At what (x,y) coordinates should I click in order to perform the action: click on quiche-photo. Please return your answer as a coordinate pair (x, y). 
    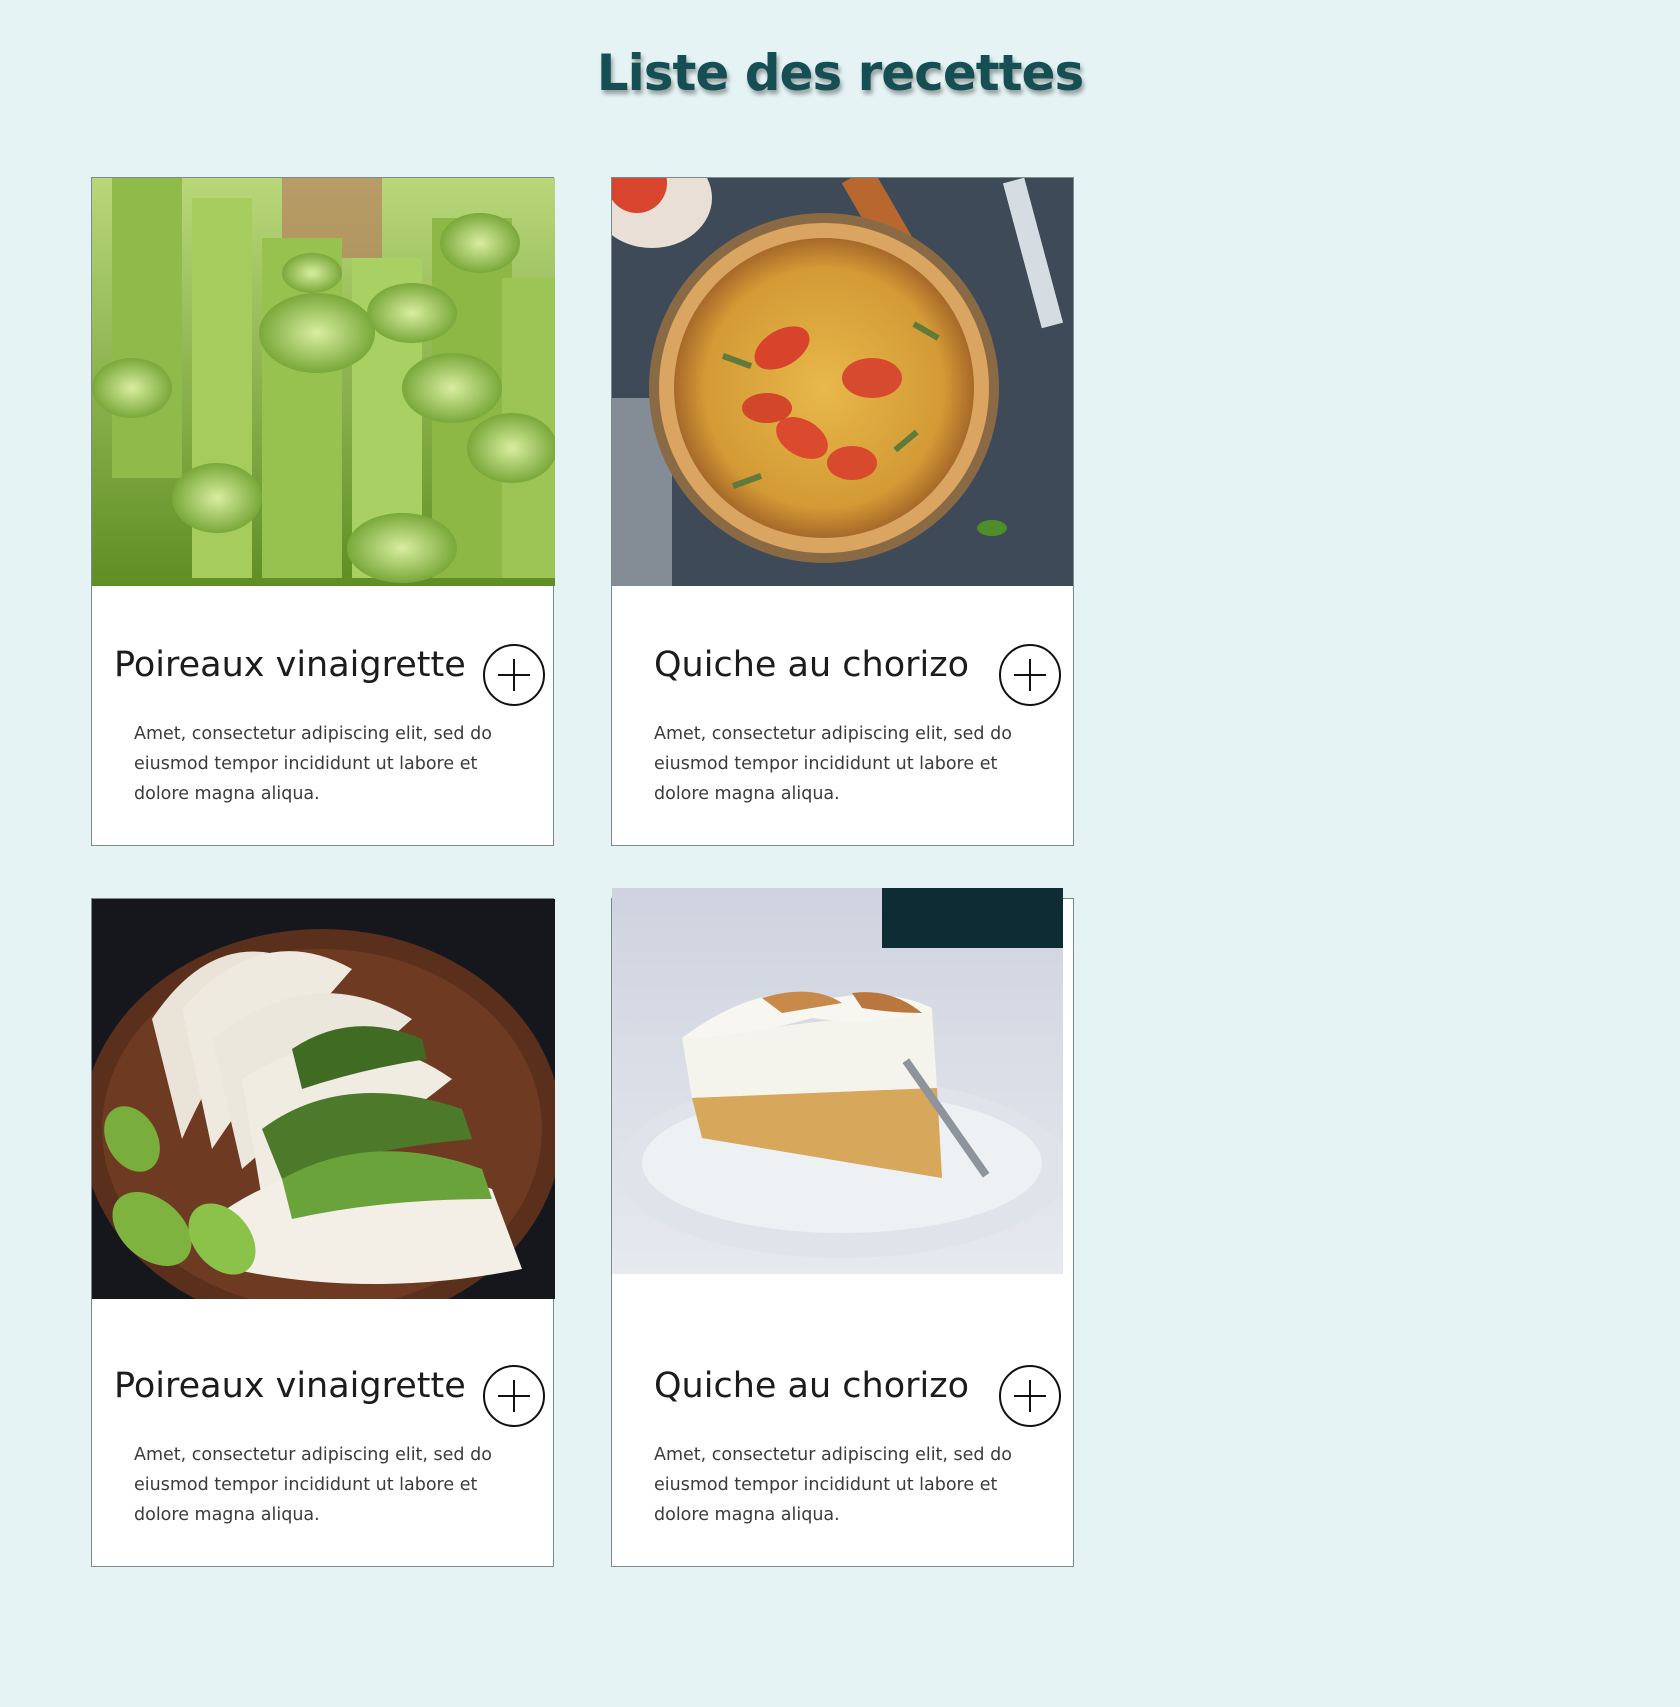
    Looking at the image, I should click on (842, 382).